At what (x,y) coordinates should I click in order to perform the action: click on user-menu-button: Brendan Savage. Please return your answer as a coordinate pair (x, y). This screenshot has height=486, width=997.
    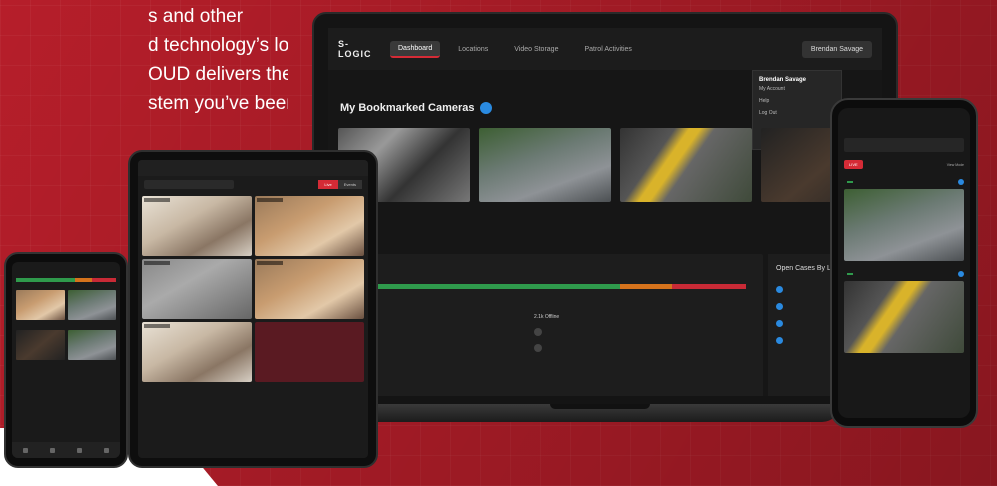
    Looking at the image, I should click on (836, 49).